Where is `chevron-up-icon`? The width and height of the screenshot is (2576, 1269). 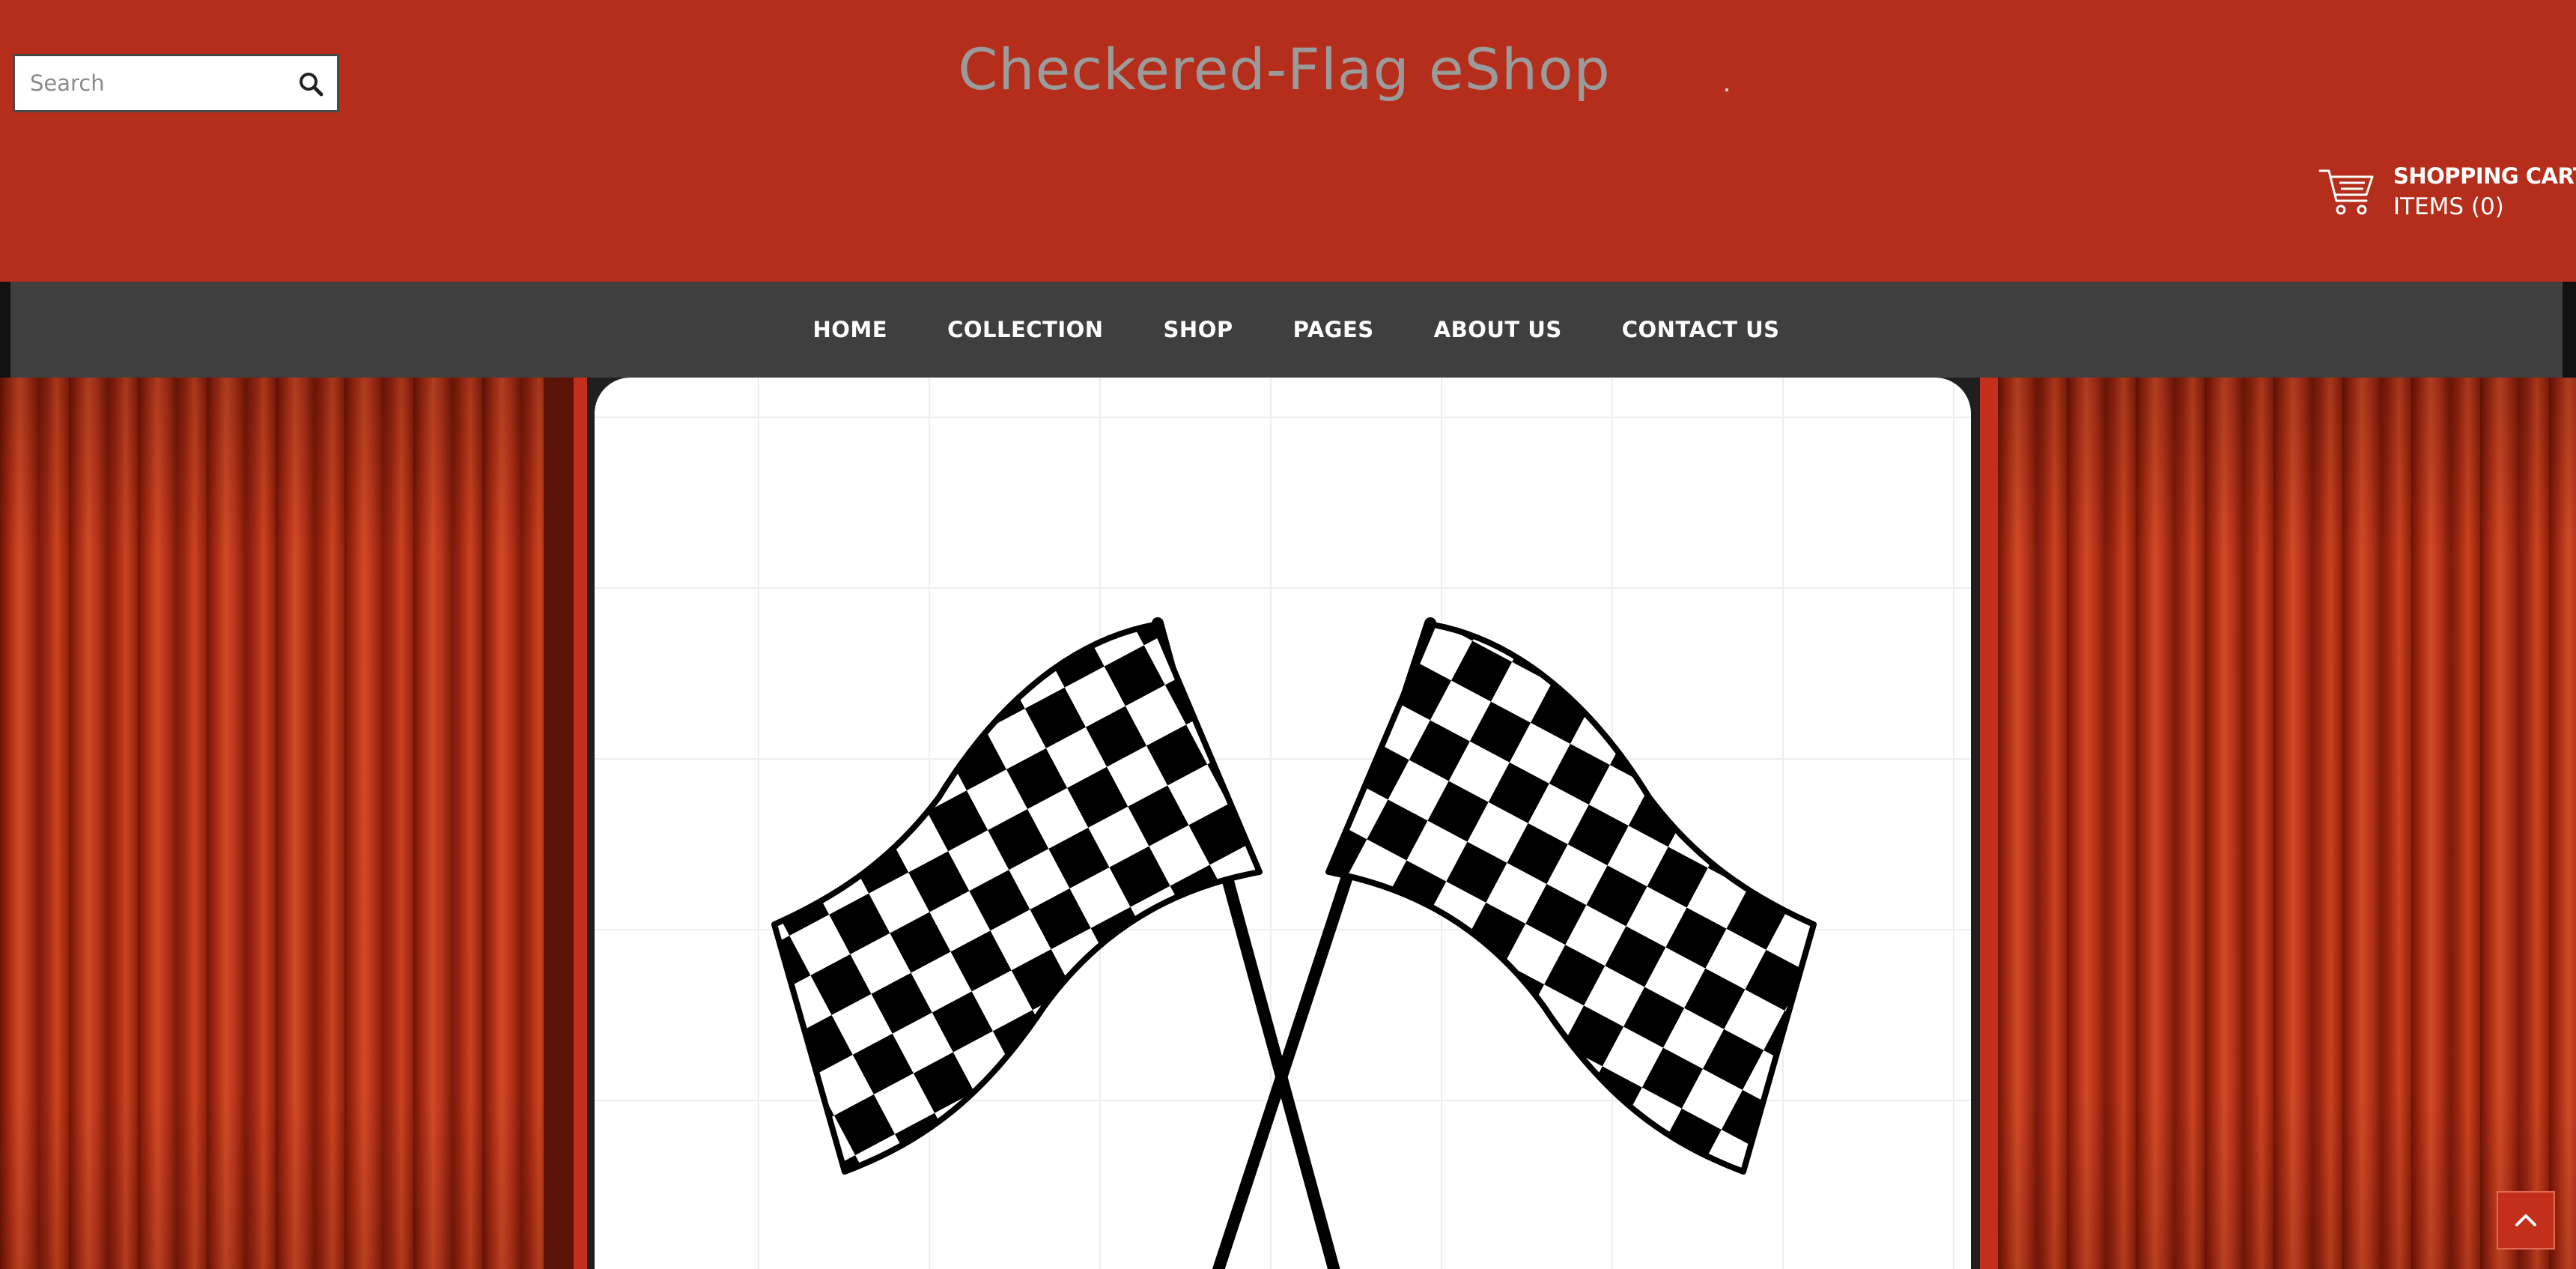
chevron-up-icon is located at coordinates (2525, 1220).